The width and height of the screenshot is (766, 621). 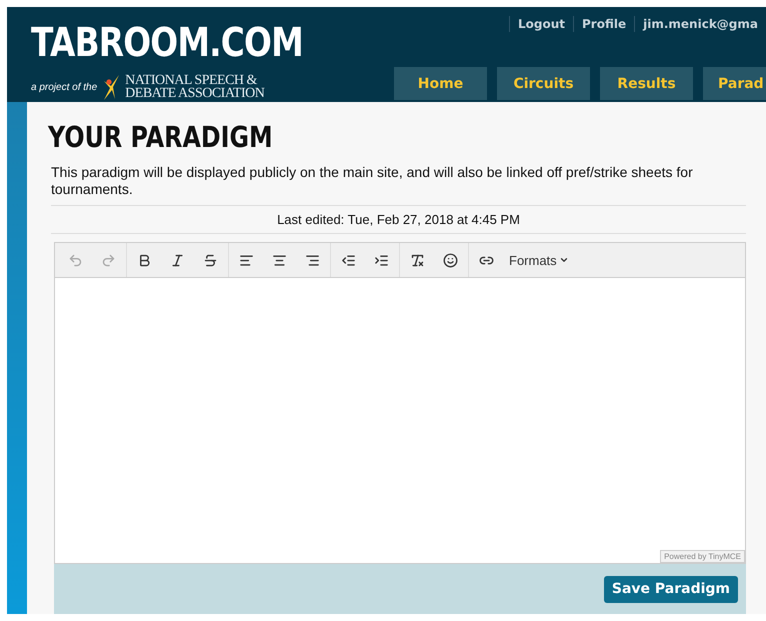 What do you see at coordinates (177, 260) in the screenshot?
I see `italic-icon` at bounding box center [177, 260].